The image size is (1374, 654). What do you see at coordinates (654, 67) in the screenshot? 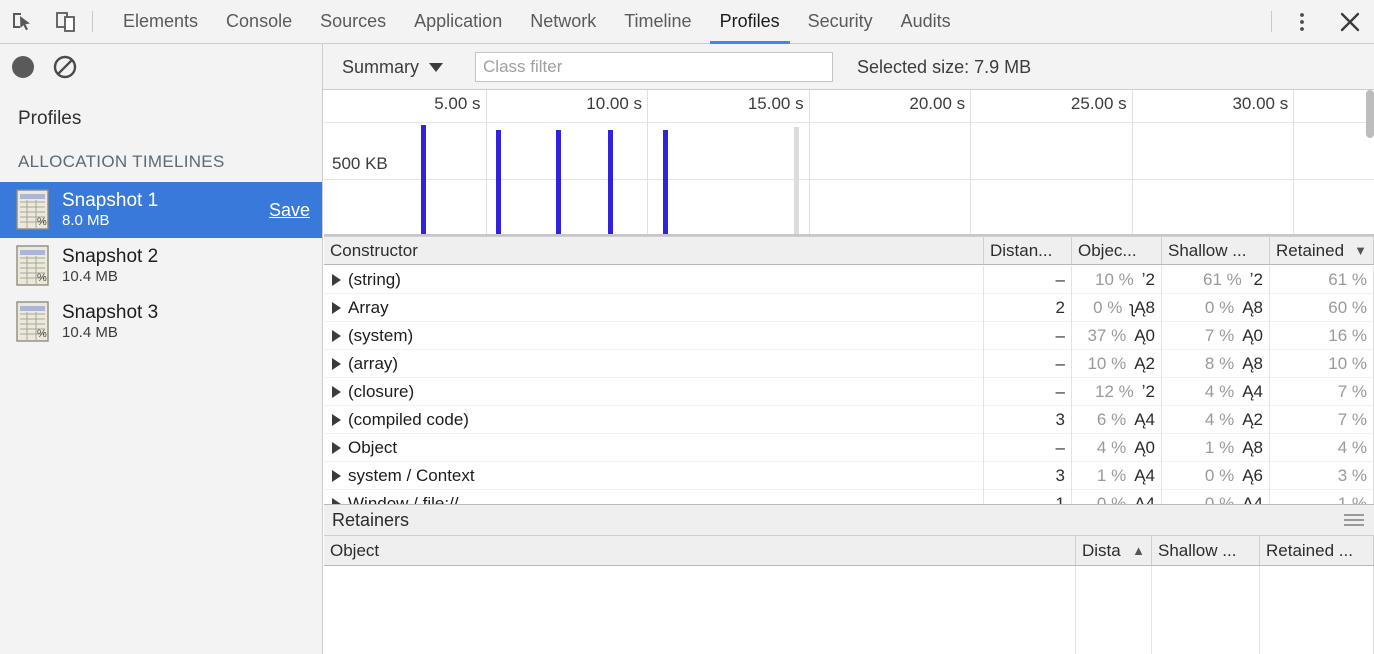
I see `class-filter-input` at bounding box center [654, 67].